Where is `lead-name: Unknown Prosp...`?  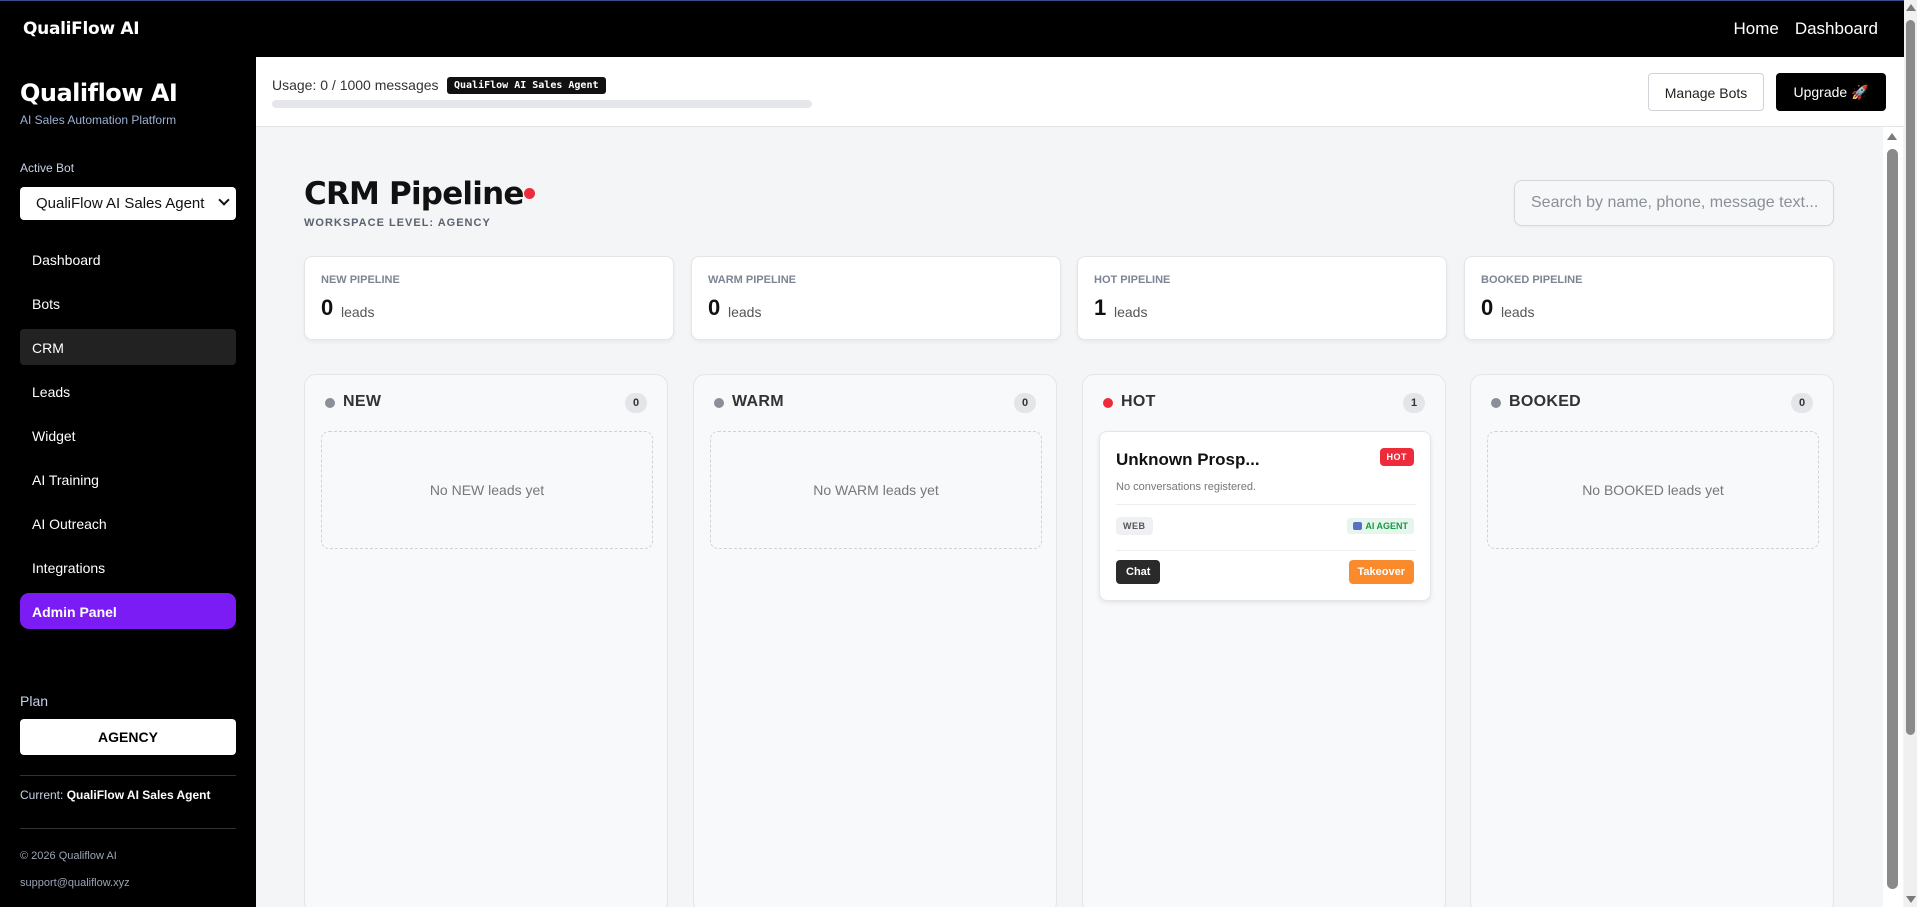 lead-name: Unknown Prosp... is located at coordinates (1188, 460).